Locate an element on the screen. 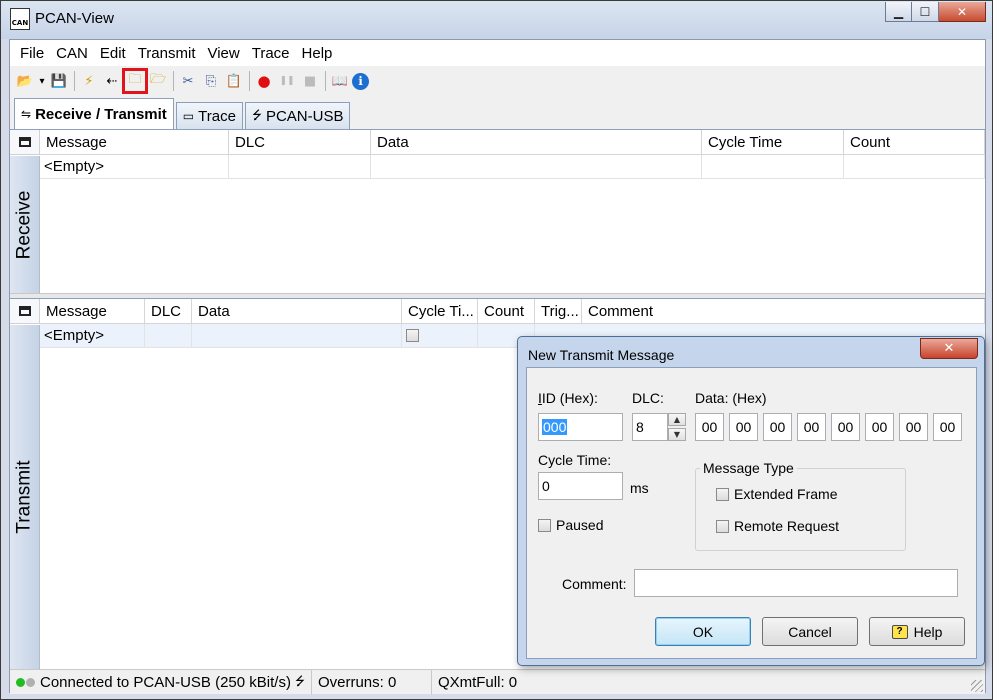 The image size is (993, 700). info-icon: ℹ is located at coordinates (360, 81).